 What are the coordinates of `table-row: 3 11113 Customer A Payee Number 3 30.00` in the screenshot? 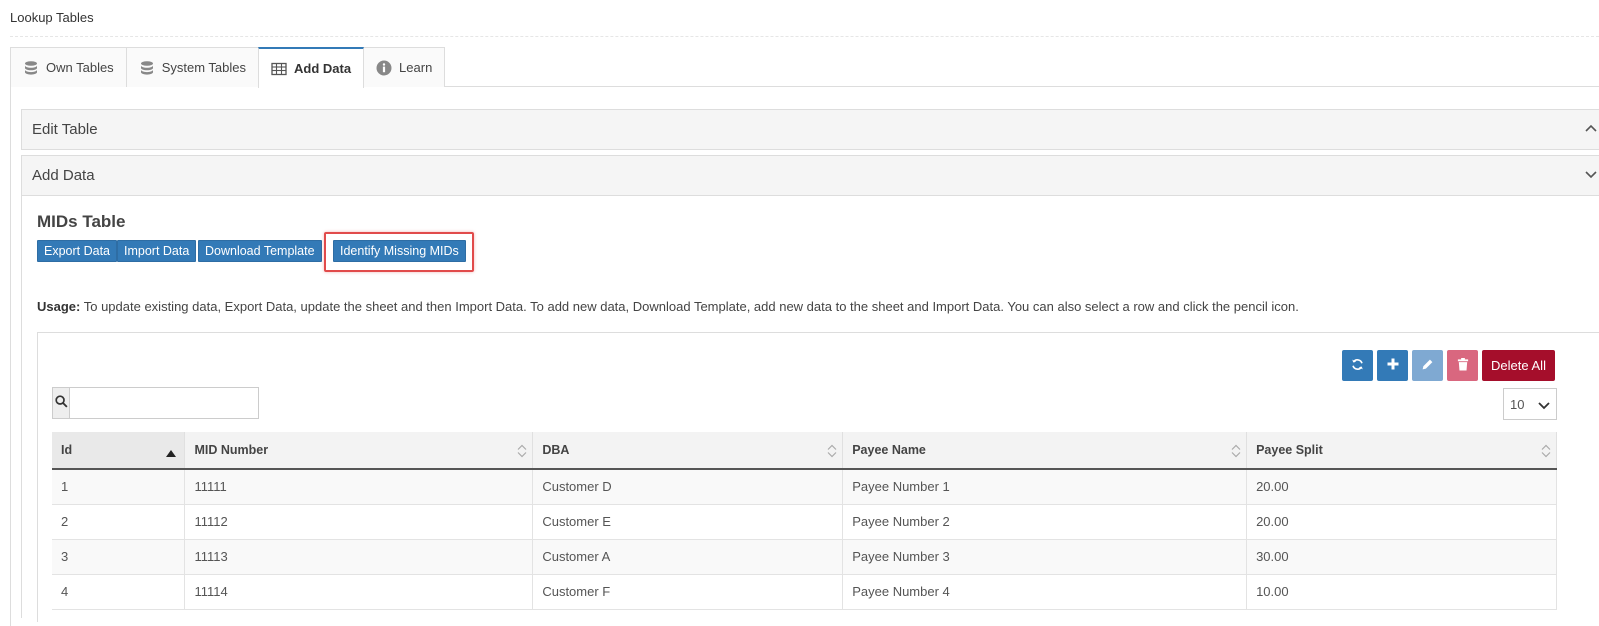 It's located at (804, 557).